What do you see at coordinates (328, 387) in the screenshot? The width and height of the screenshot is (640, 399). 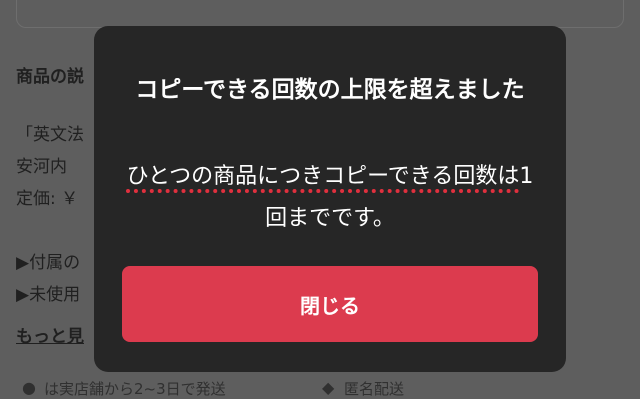 I see `shield-icon: ◆` at bounding box center [328, 387].